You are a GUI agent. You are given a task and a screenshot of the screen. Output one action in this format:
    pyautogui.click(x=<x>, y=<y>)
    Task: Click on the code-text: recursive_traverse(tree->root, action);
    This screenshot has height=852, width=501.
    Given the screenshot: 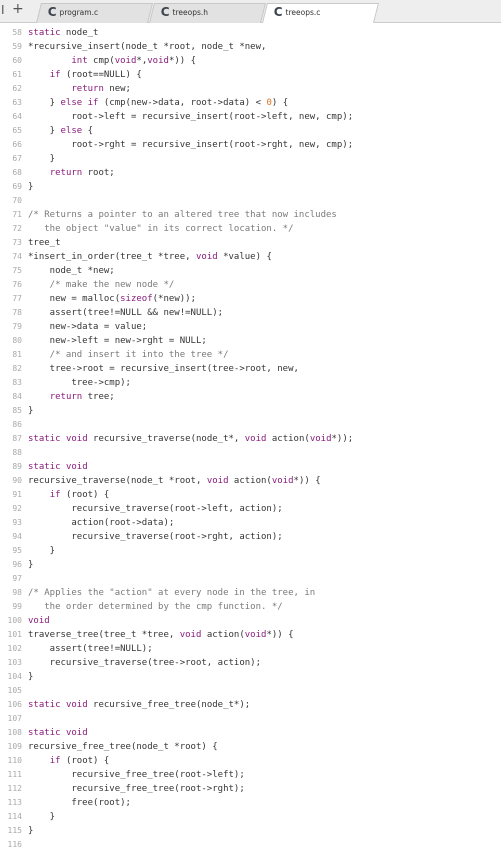 What is the action you would take?
    pyautogui.click(x=144, y=663)
    